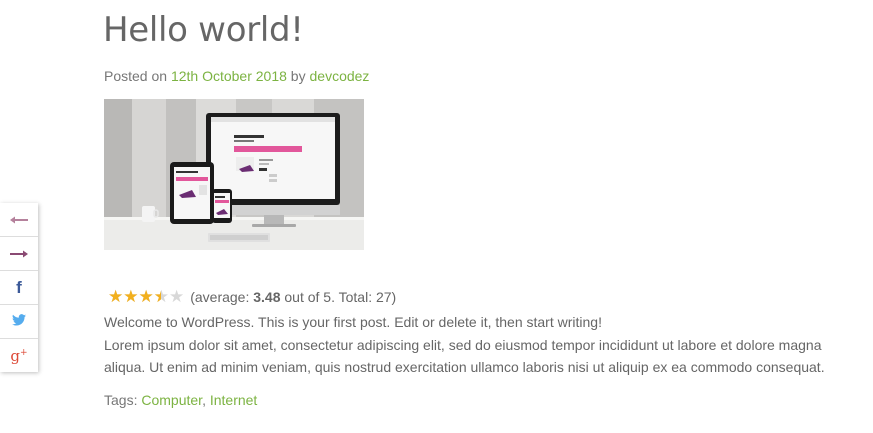  What do you see at coordinates (203, 30) in the screenshot?
I see `post-title: Hello world!` at bounding box center [203, 30].